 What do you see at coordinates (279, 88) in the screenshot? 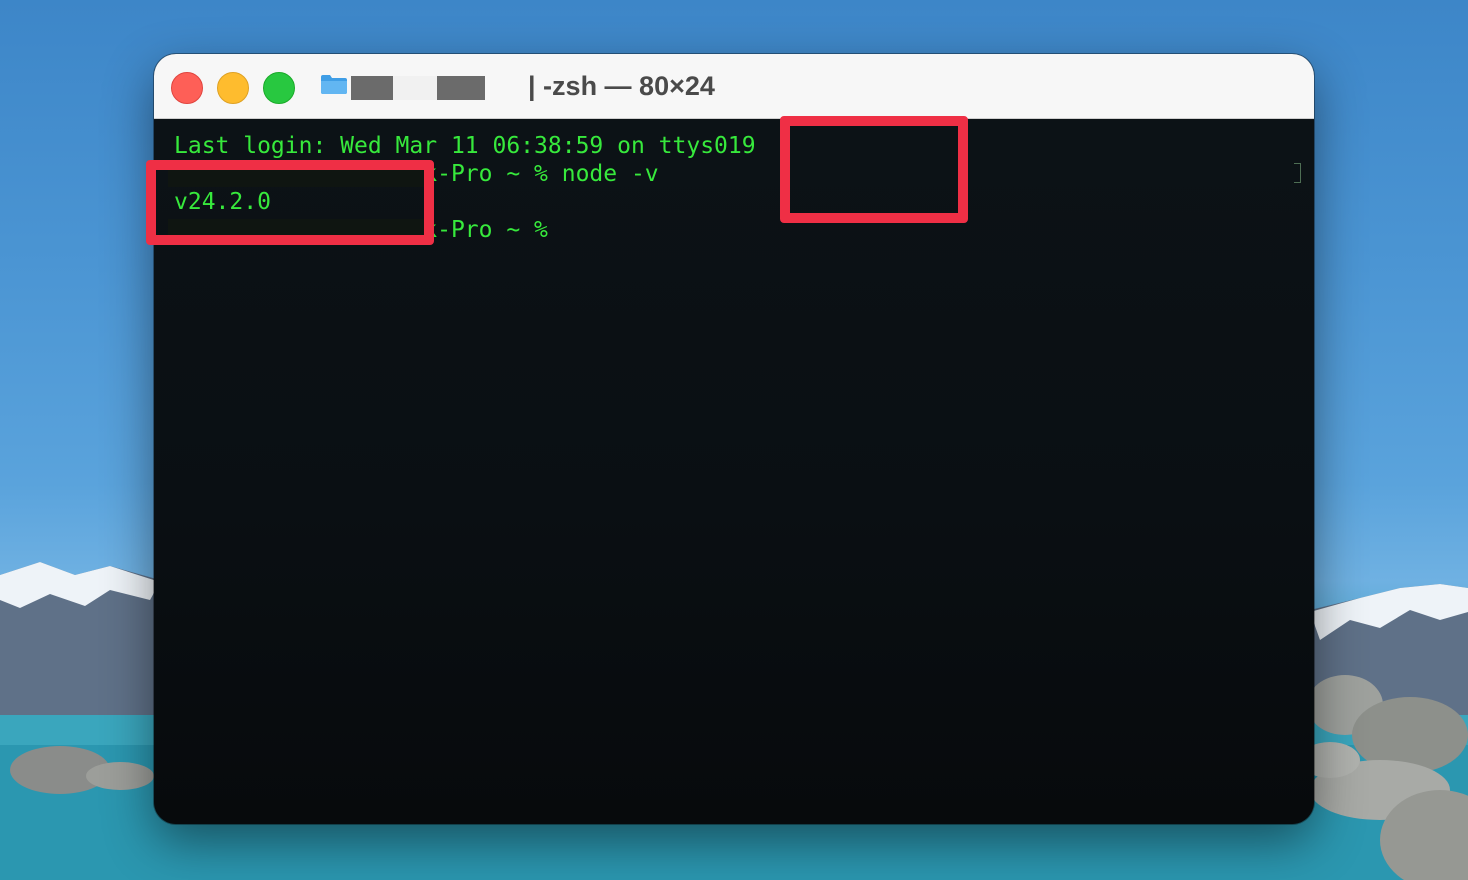
I see `zoom-button` at bounding box center [279, 88].